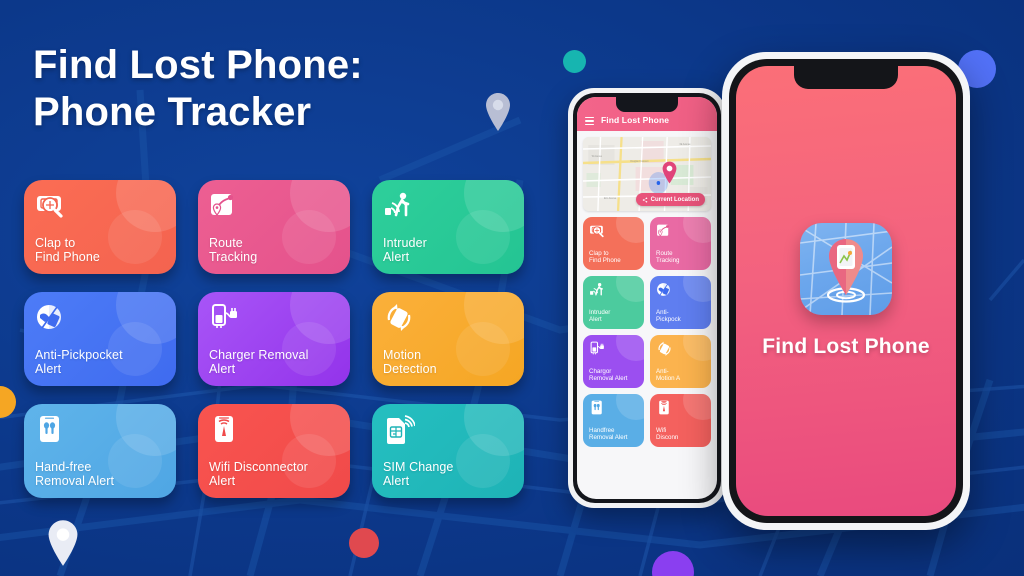 This screenshot has height=576, width=1024. Describe the element at coordinates (669, 172) in the screenshot. I see `map-pin-icon` at that location.